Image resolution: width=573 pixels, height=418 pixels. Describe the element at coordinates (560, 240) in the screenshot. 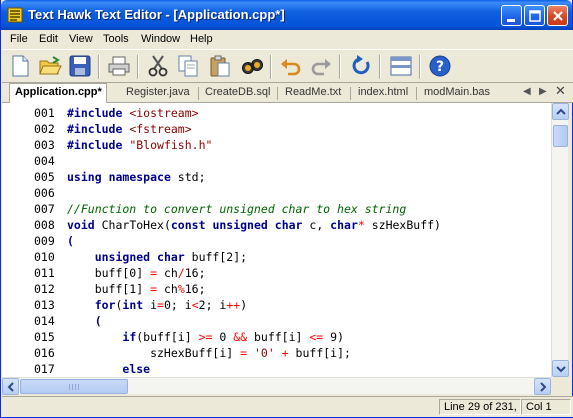

I see `vertical-scrollbar` at that location.